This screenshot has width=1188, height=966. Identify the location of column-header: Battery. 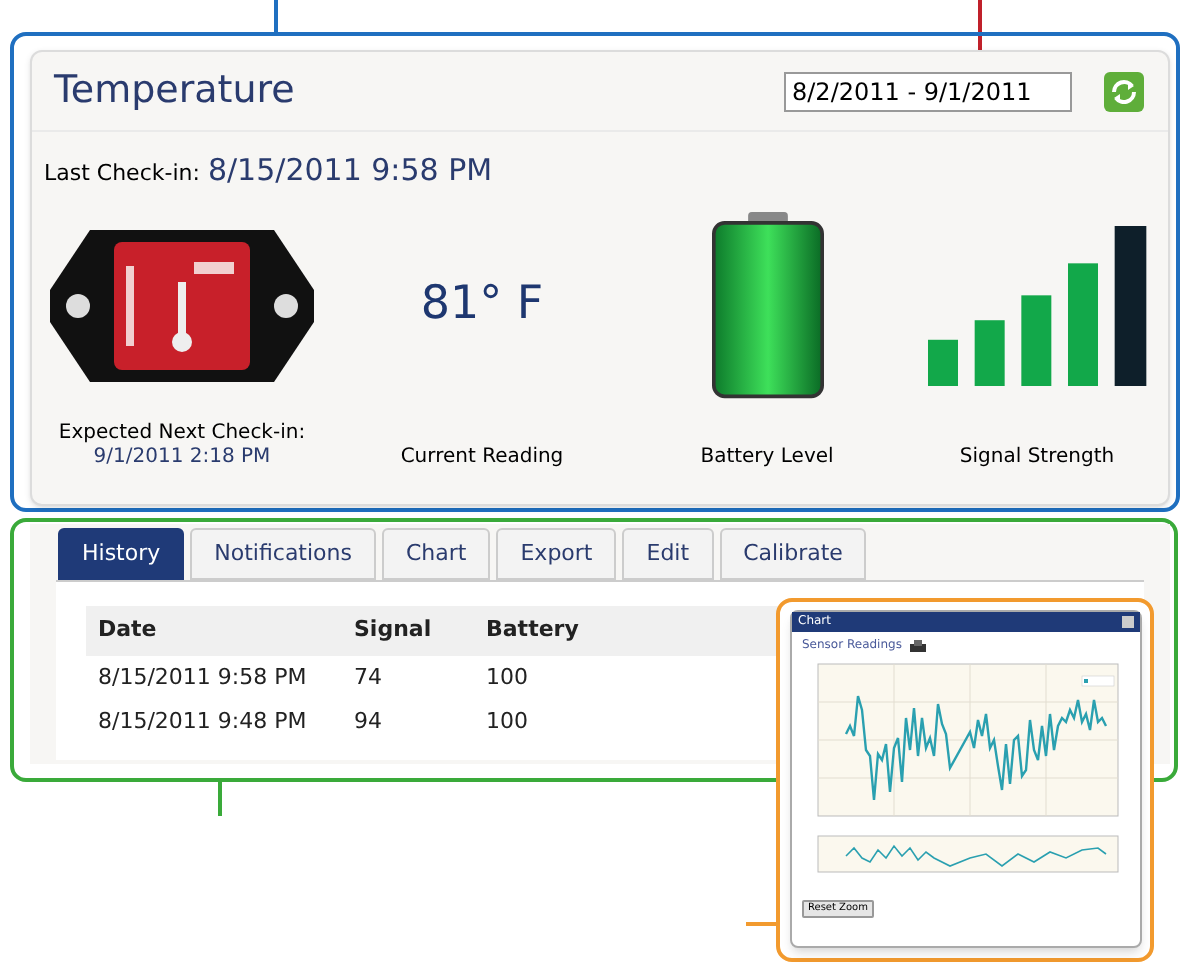
(533, 630).